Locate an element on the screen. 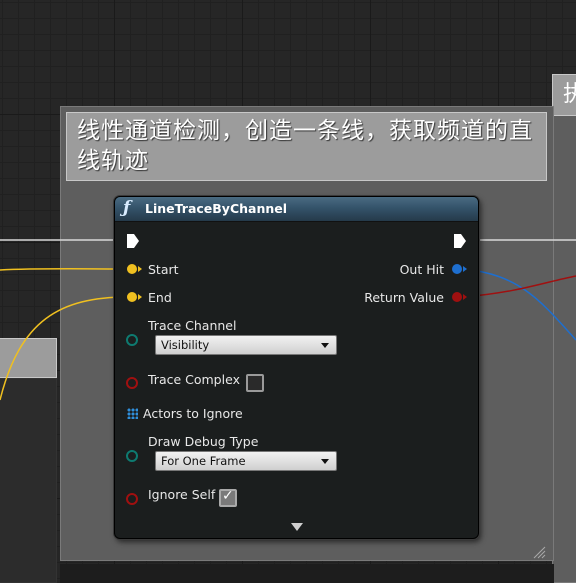 The image size is (576, 583). trace-channel-value: Visibility is located at coordinates (185, 345).